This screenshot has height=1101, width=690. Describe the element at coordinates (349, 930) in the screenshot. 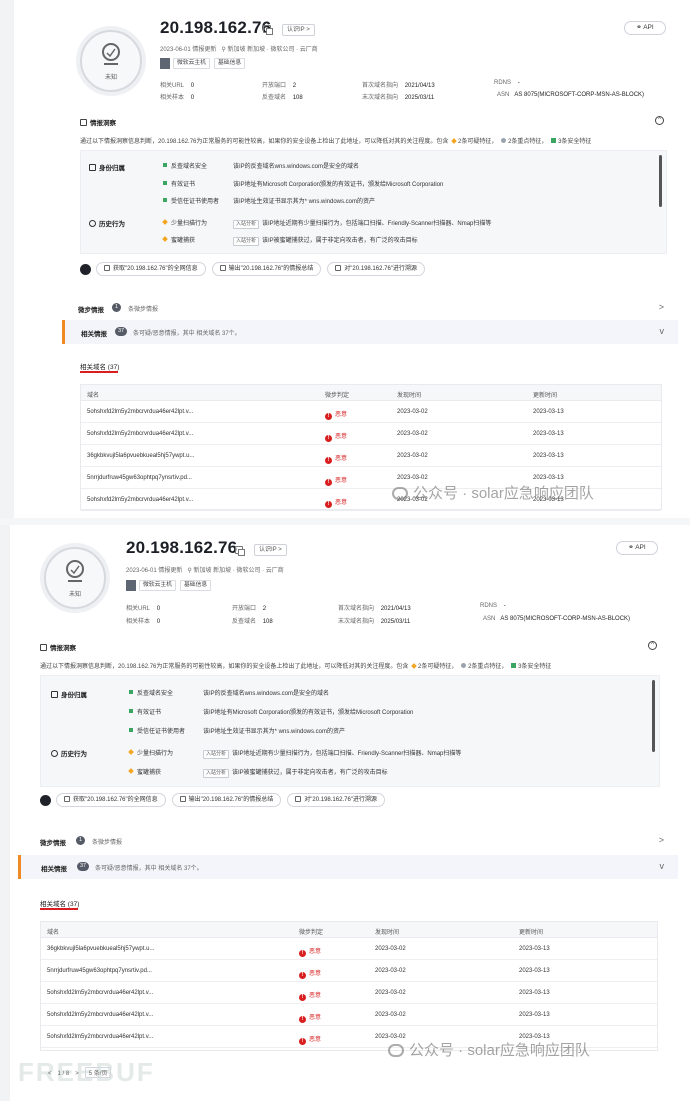

I see `table-header: 域名 微步判定 发现时间 更新时间` at that location.